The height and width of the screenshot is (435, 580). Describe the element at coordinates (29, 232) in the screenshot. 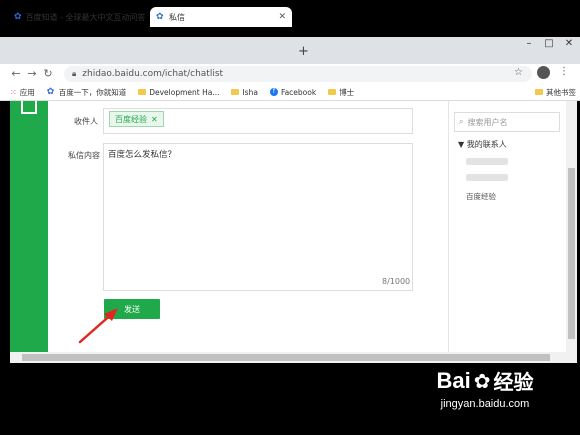

I see `left-nav-bar` at that location.